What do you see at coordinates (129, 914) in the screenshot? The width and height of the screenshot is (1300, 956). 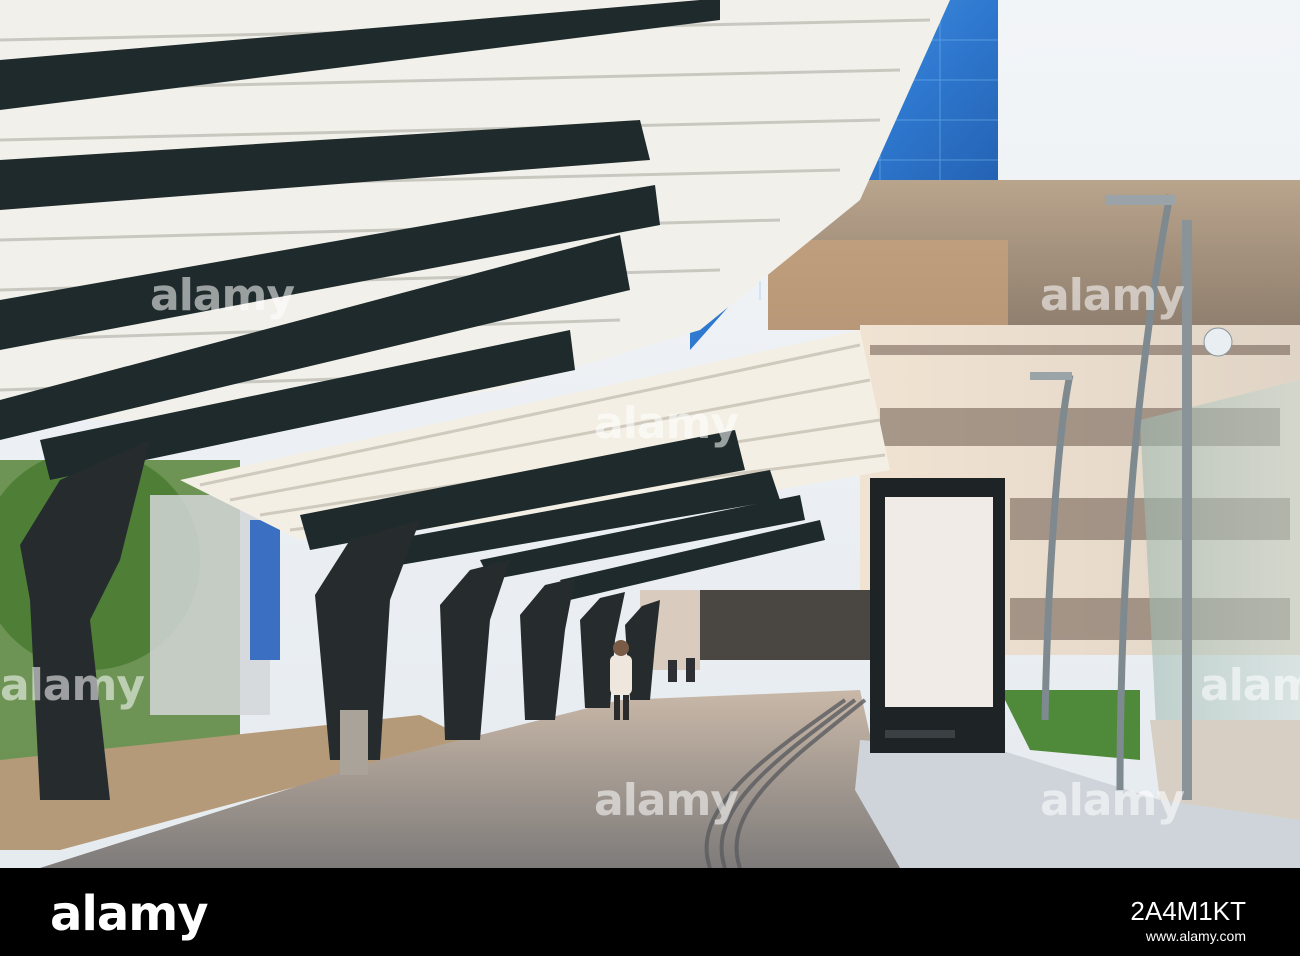 I see `alamy-logo: alamy` at bounding box center [129, 914].